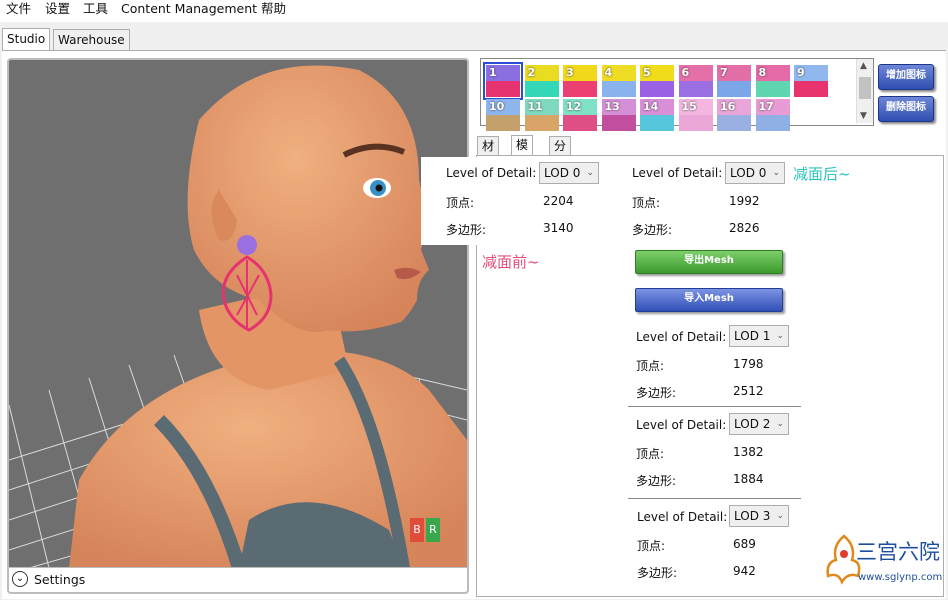  What do you see at coordinates (466, 230) in the screenshot?
I see `before-polygons-label: 多边形:` at bounding box center [466, 230].